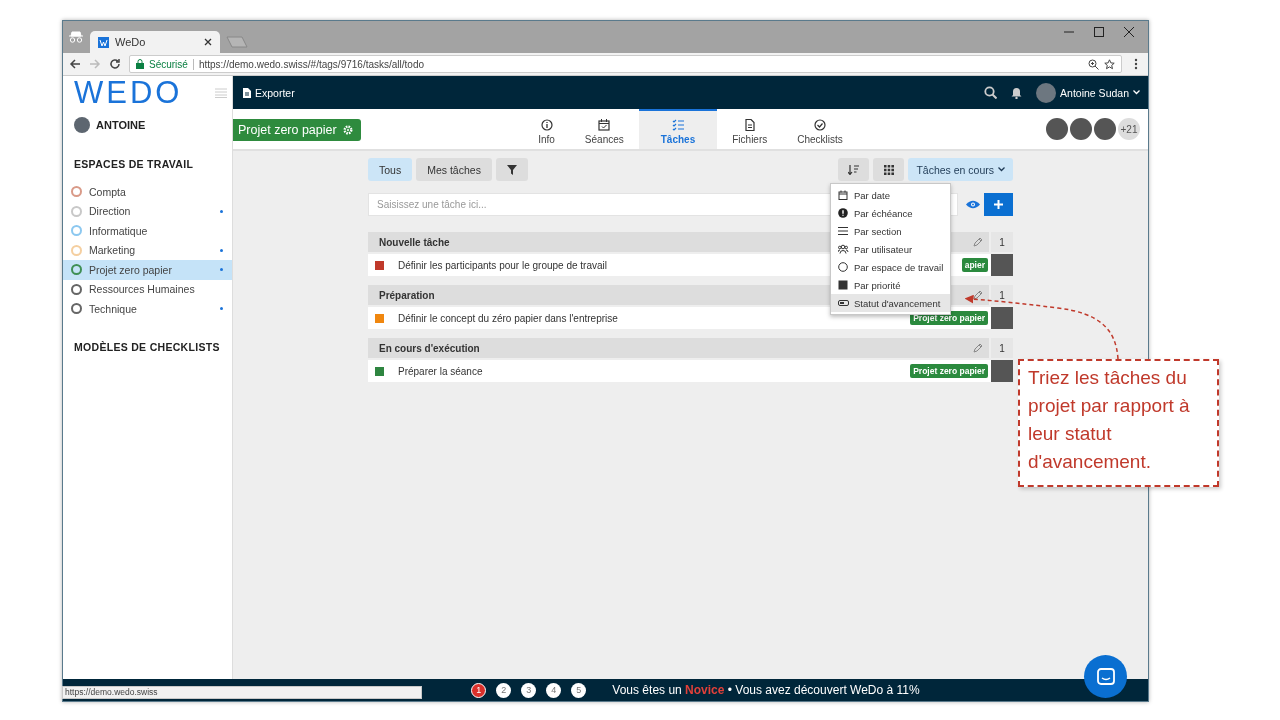 Image resolution: width=1280 pixels, height=720 pixels. I want to click on status-filter-dropdown: Tâches en cours, so click(960, 169).